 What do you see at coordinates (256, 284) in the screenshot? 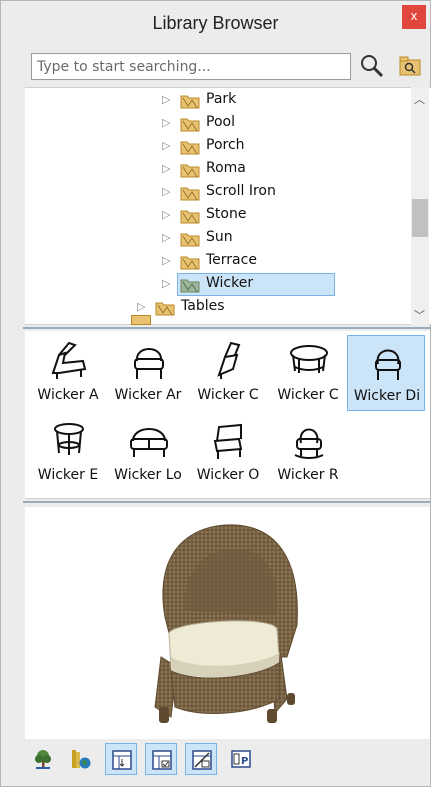
I see `selection-highlight` at bounding box center [256, 284].